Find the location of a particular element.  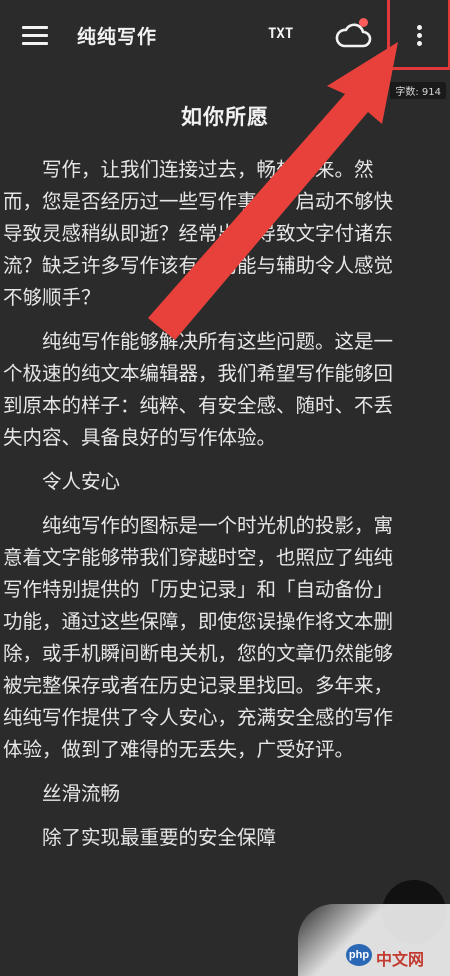

sync-notification-dot is located at coordinates (363, 22).